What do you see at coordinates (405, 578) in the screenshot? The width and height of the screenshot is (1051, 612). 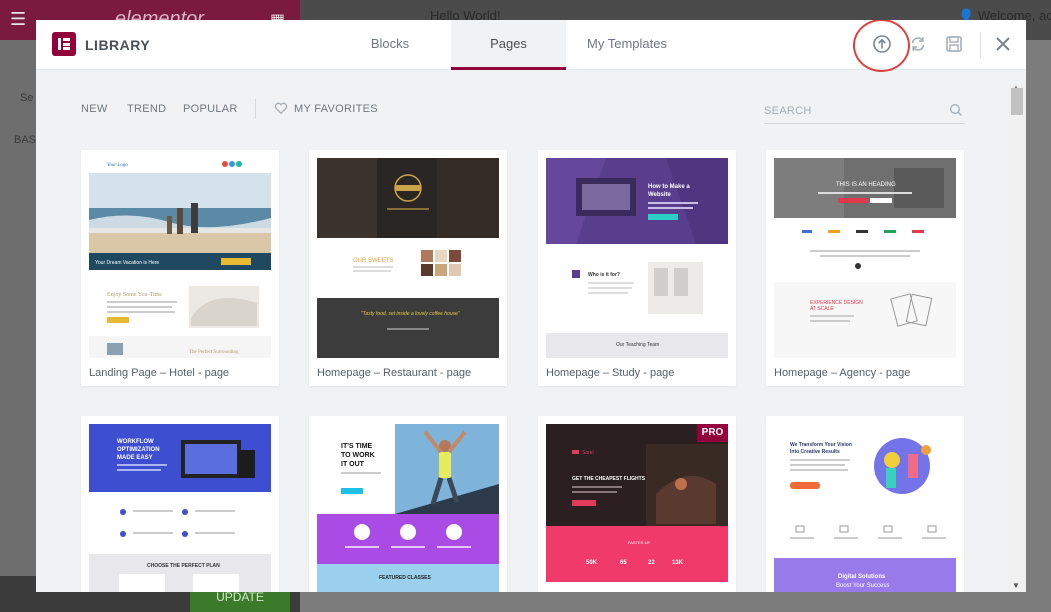 I see `svg-text: FEATURED CLASSES` at bounding box center [405, 578].